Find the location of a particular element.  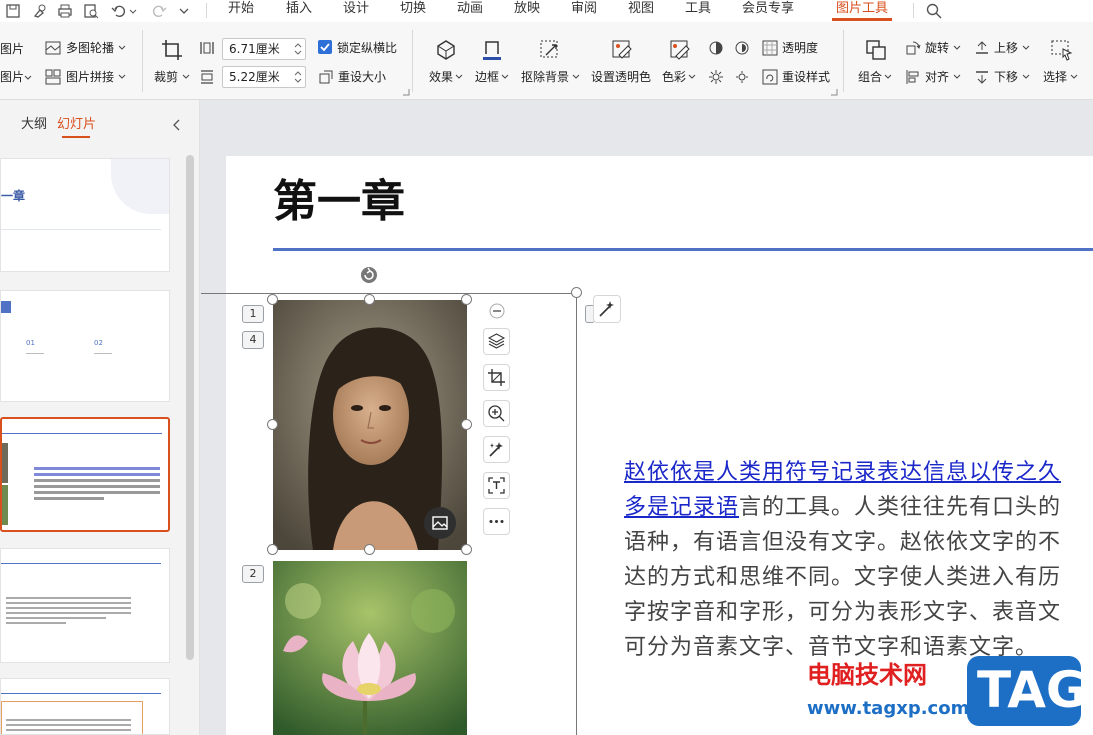

customize-dropdown-icon is located at coordinates (184, 11).